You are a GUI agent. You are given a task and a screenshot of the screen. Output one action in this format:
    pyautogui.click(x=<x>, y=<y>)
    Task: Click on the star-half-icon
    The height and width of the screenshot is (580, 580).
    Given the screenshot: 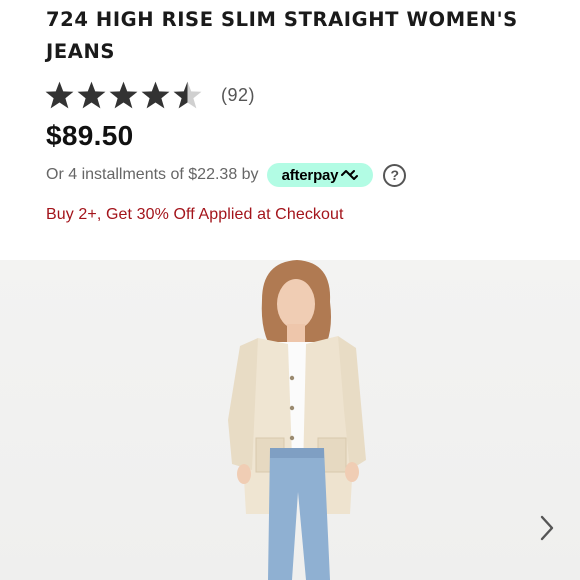 What is the action you would take?
    pyautogui.click(x=187, y=95)
    